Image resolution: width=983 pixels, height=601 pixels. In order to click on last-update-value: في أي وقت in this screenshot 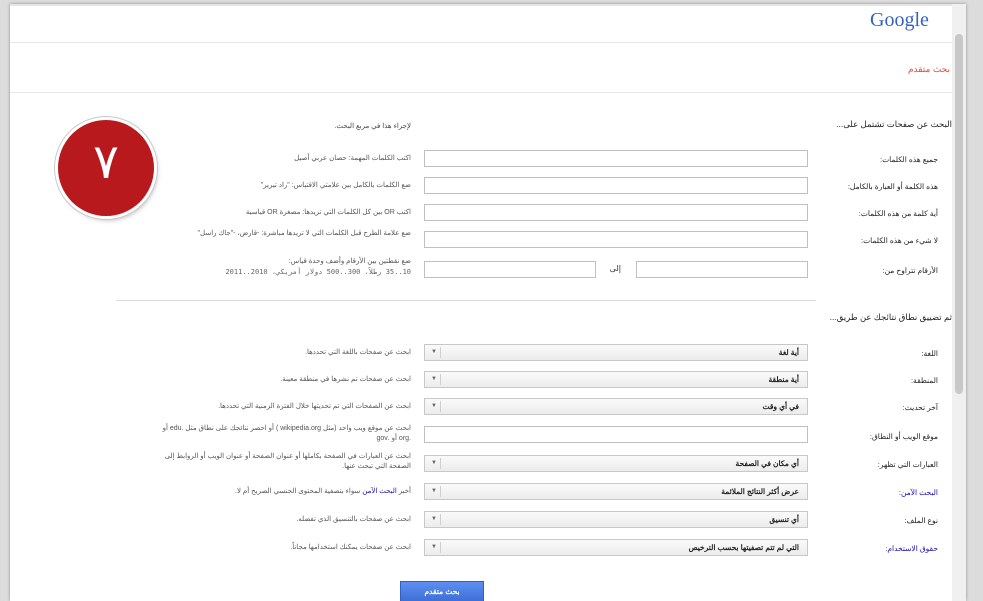, I will do `click(780, 406)`.